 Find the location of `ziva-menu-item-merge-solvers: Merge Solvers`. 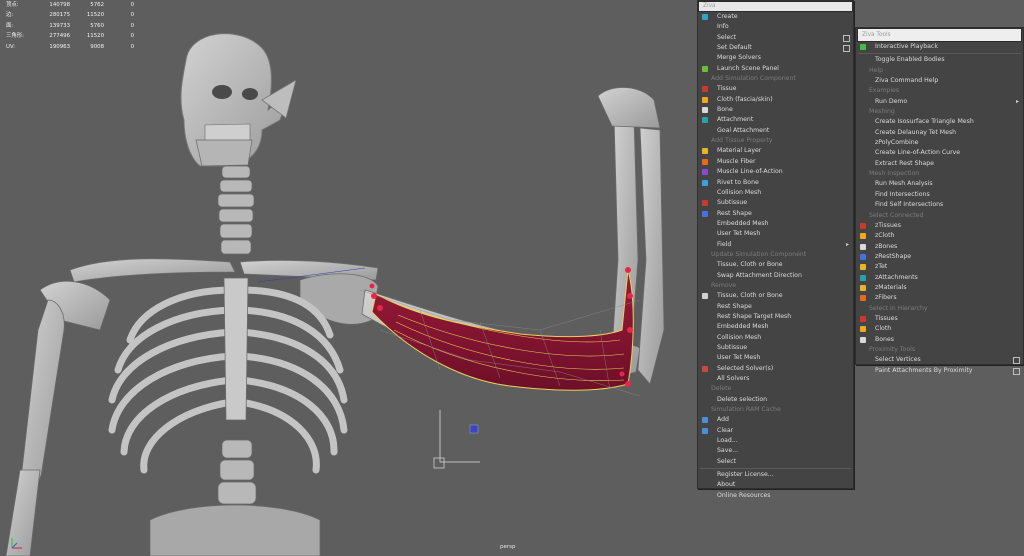

ziva-menu-item-merge-solvers: Merge Solvers is located at coordinates (775, 58).